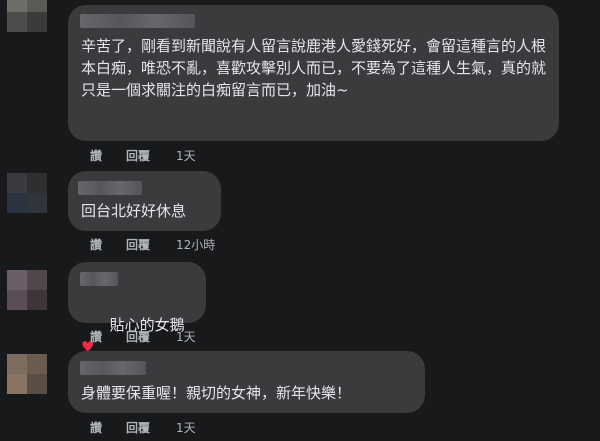  Describe the element at coordinates (137, 309) in the screenshot. I see `comment-bubble: 貼心的女鵝♥` at that location.